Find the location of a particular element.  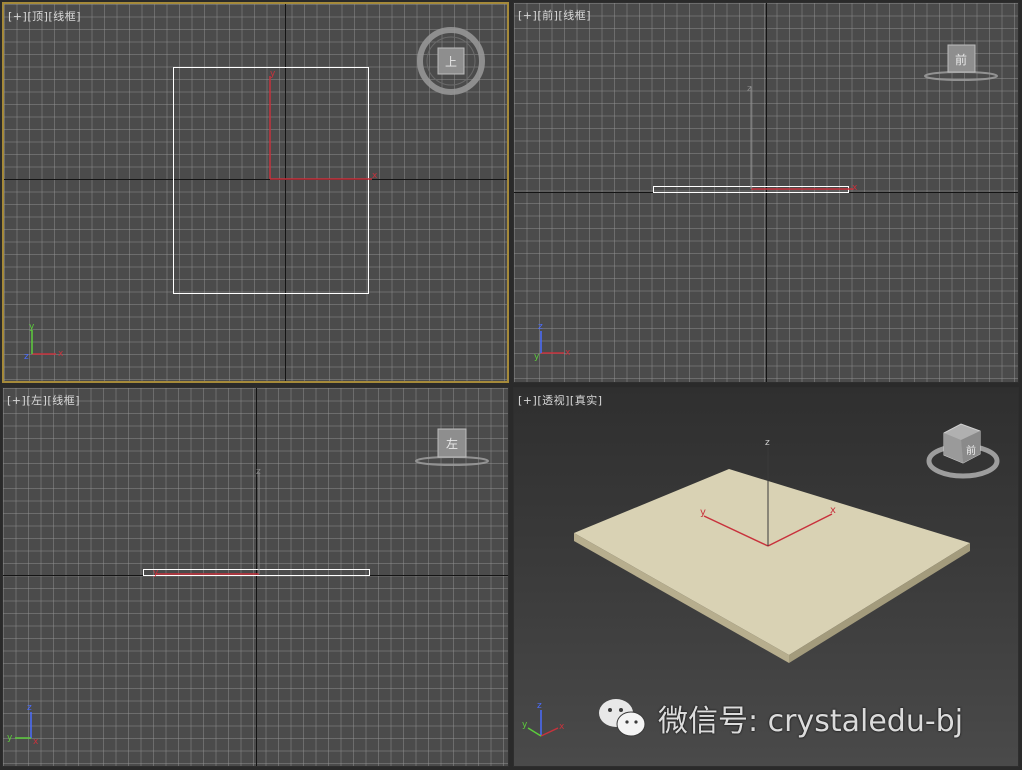

axis-tripod-icon: z y x is located at coordinates (23, 725).